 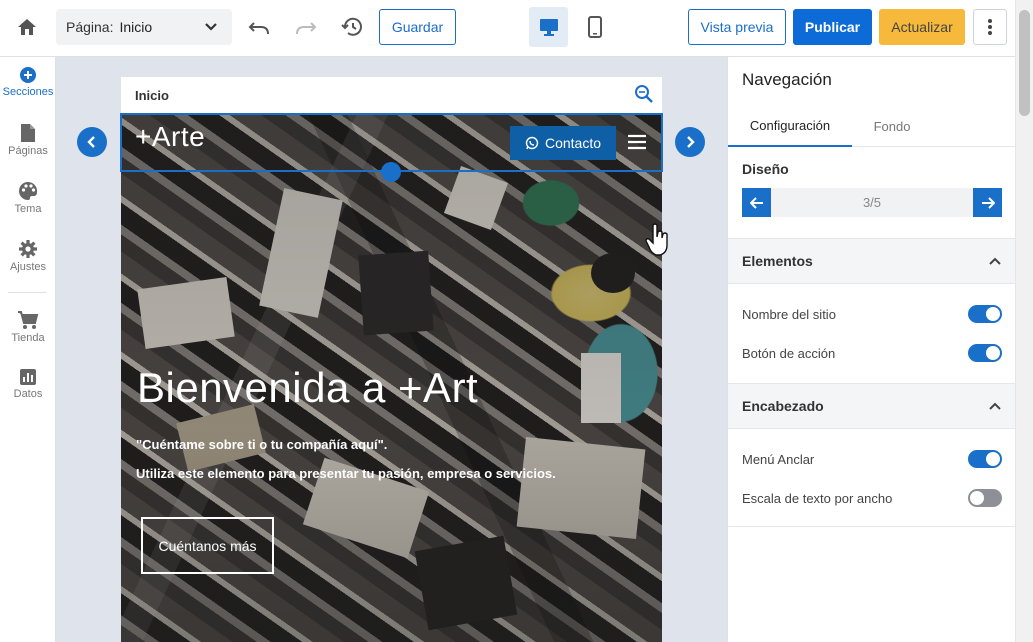 I want to click on arrow-right-icon, so click(x=988, y=202).